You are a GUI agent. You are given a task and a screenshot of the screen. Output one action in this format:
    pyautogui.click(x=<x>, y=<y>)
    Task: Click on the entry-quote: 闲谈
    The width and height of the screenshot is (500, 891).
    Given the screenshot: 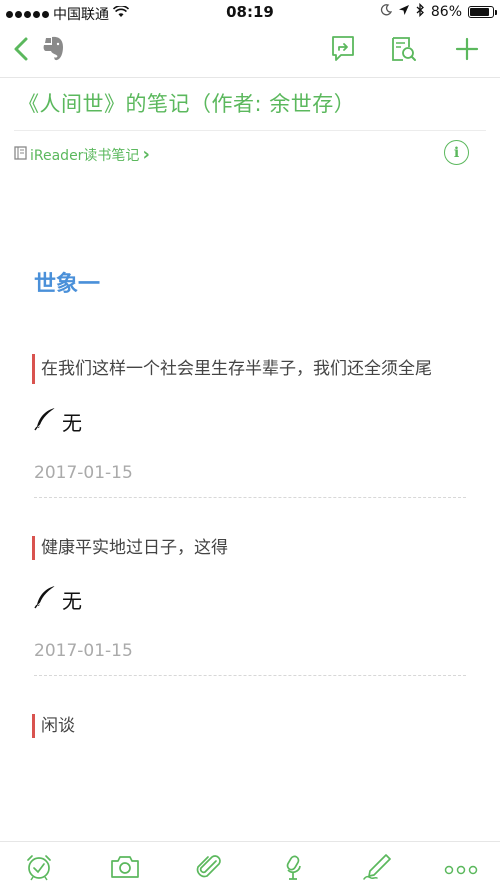 What is the action you would take?
    pyautogui.click(x=249, y=726)
    